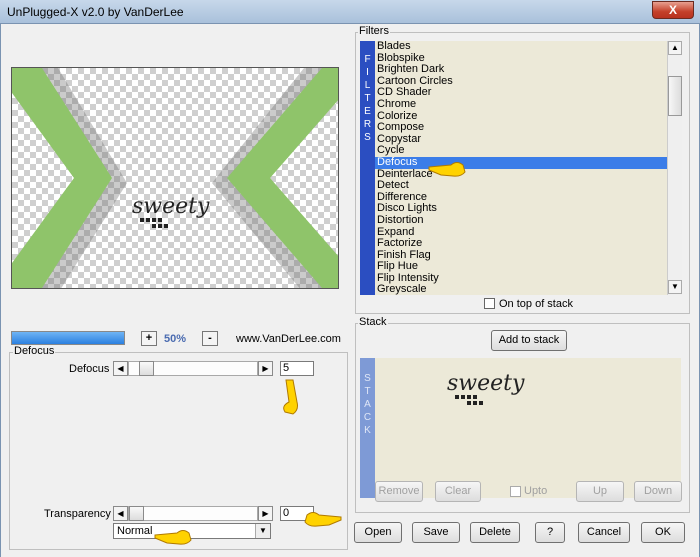  What do you see at coordinates (489, 303) in the screenshot?
I see `on-top-checkbox` at bounding box center [489, 303].